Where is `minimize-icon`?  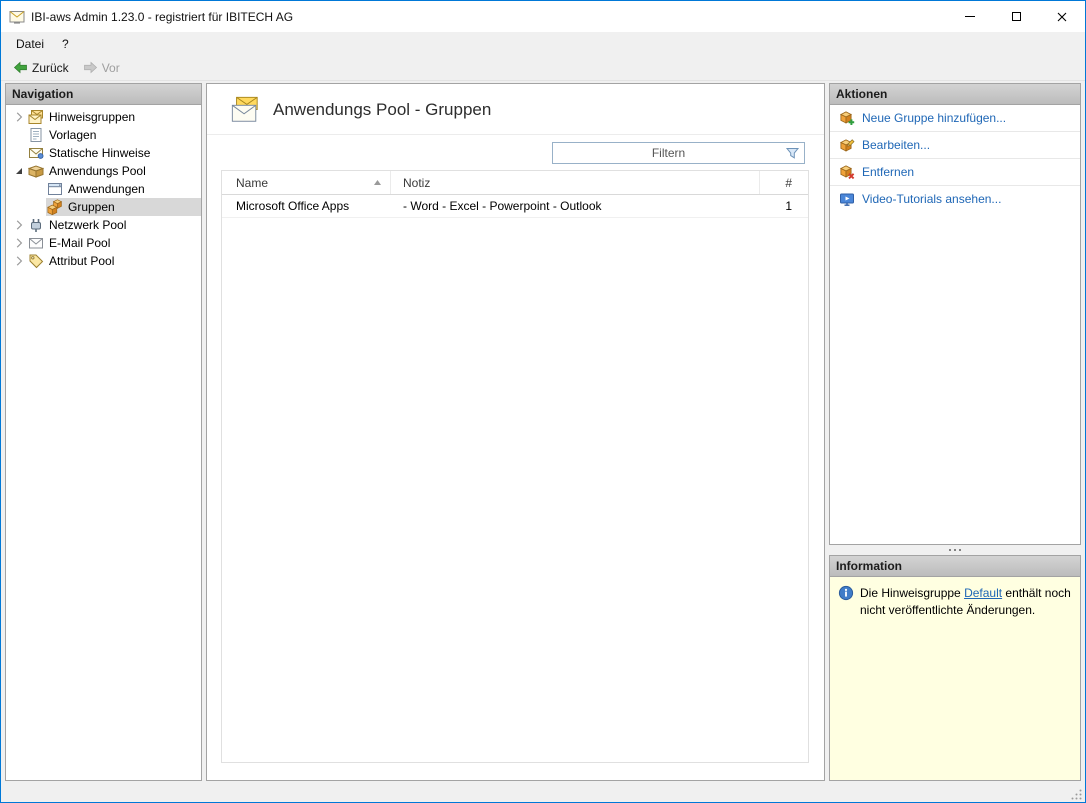 minimize-icon is located at coordinates (970, 16).